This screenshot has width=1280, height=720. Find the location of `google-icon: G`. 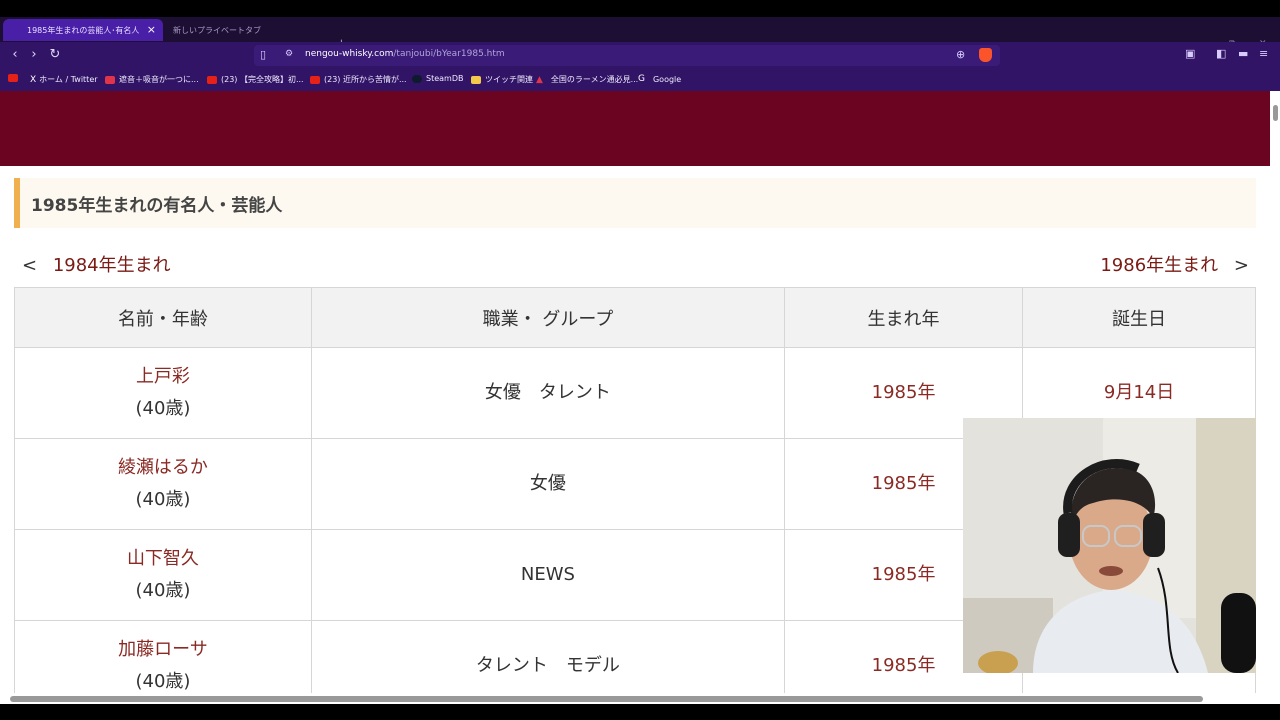

google-icon: G is located at coordinates (641, 79).